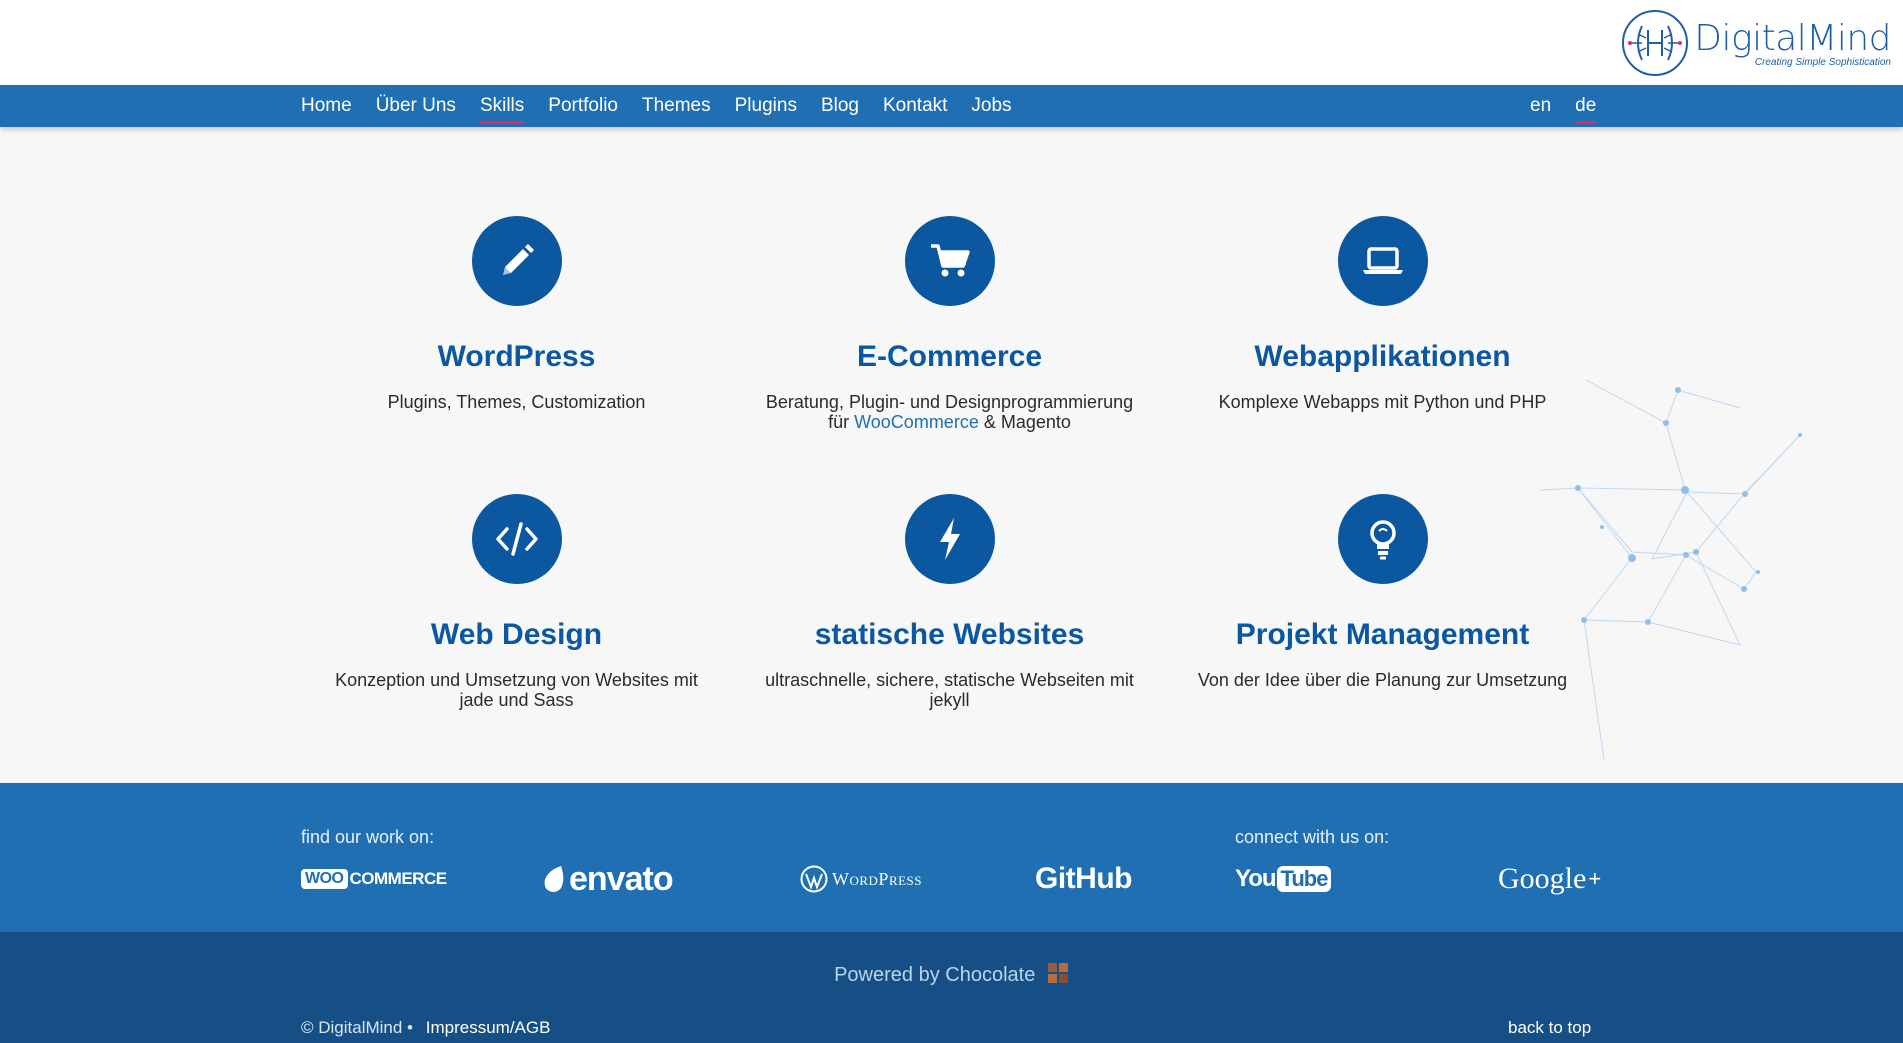 The image size is (1903, 1043). I want to click on github-text: GitHub, so click(1083, 878).